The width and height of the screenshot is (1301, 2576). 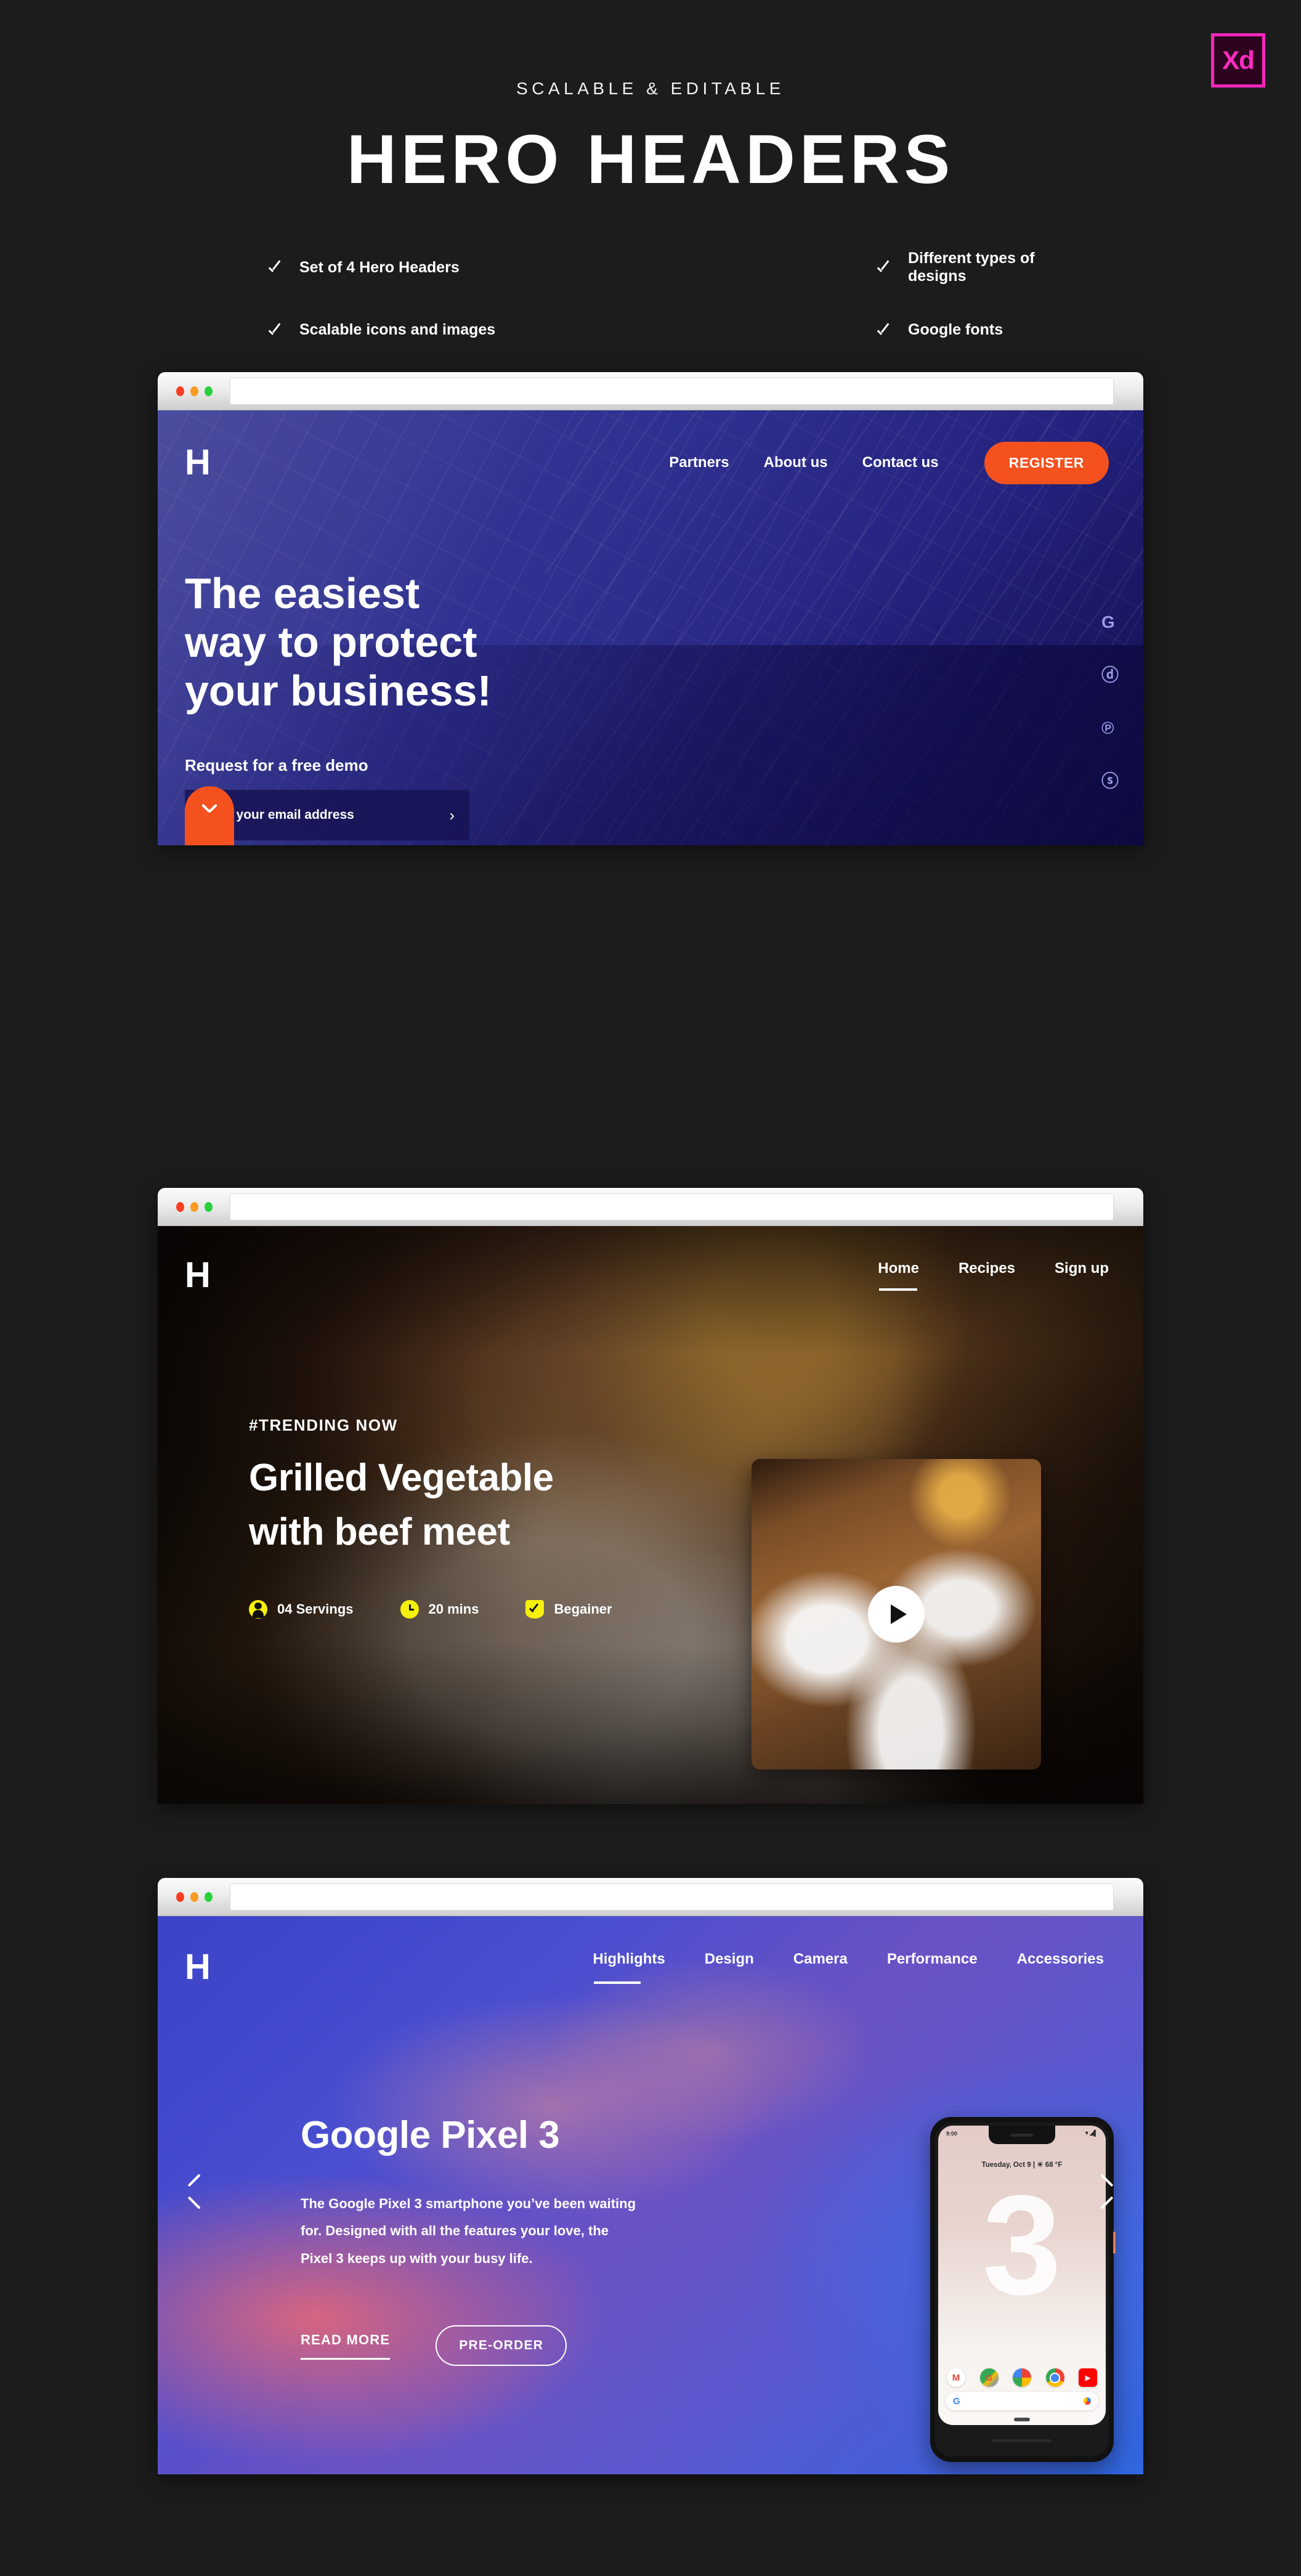 I want to click on eyebrow-text: SCALABLE & EDITABLE, so click(x=650, y=88).